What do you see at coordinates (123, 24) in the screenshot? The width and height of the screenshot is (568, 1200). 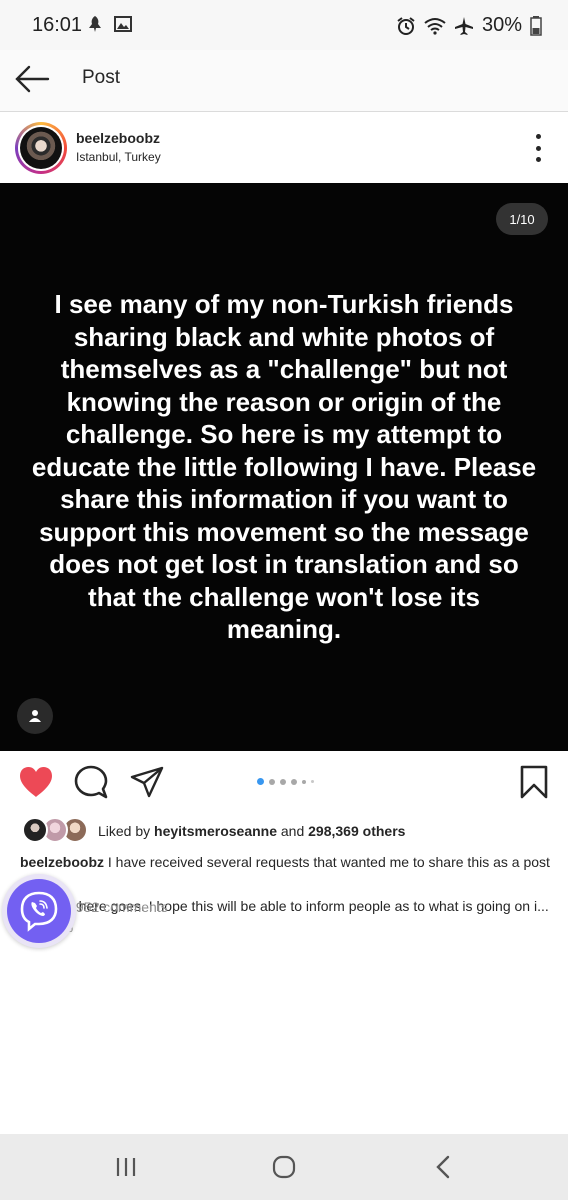 I see `image-icon` at bounding box center [123, 24].